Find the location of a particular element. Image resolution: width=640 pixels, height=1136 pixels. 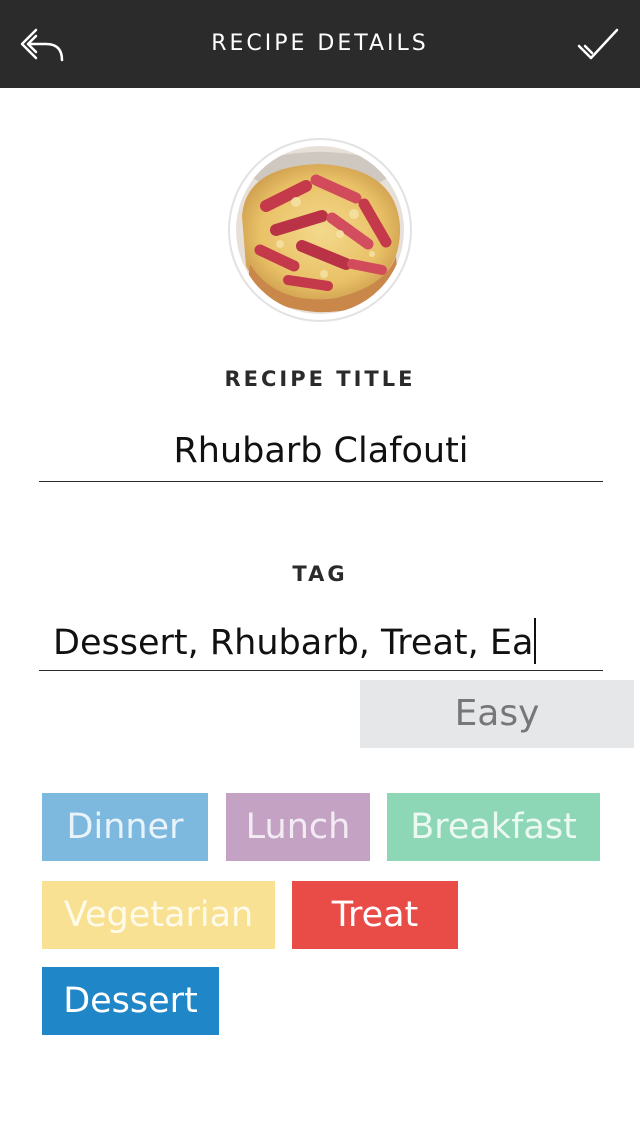

reply-arrow-icon is located at coordinates (42, 45).